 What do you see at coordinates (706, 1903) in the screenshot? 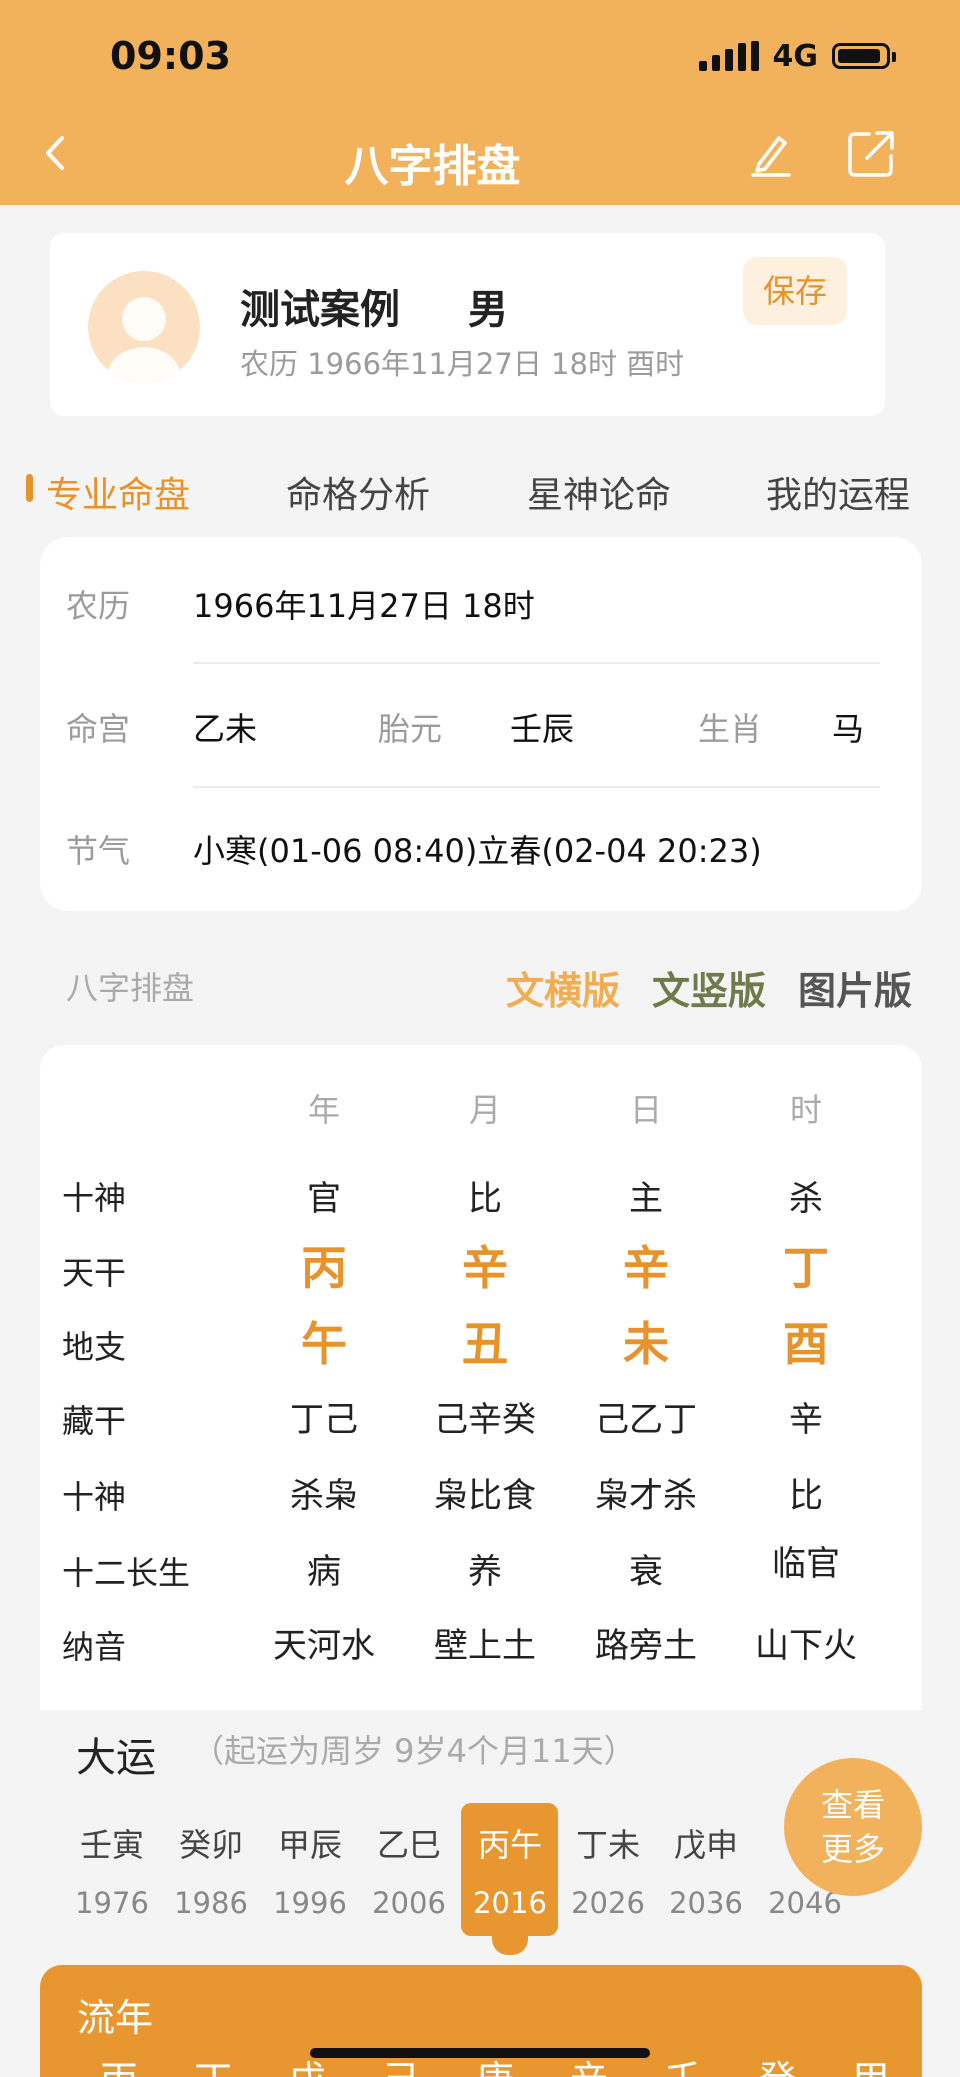
I see `dayun-year: 2036` at bounding box center [706, 1903].